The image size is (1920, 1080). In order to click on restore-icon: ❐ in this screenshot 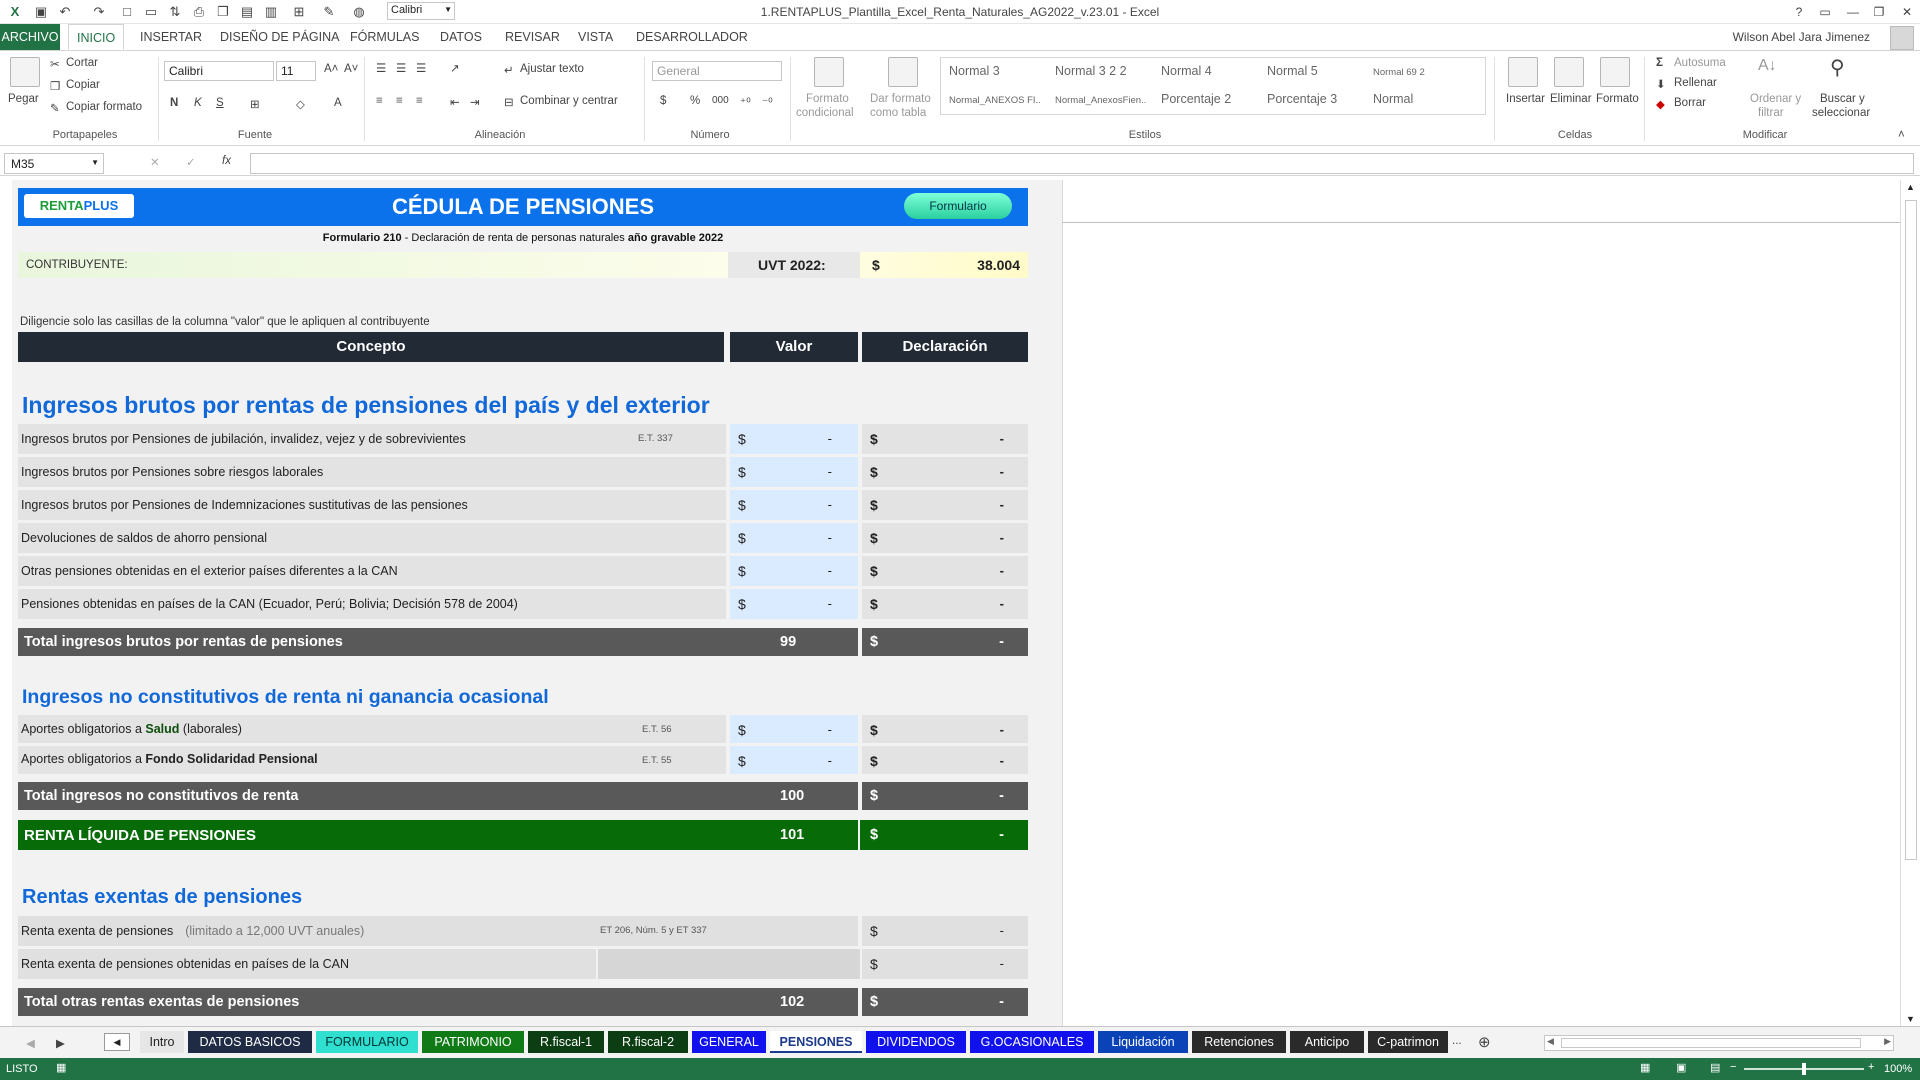, I will do `click(1879, 12)`.